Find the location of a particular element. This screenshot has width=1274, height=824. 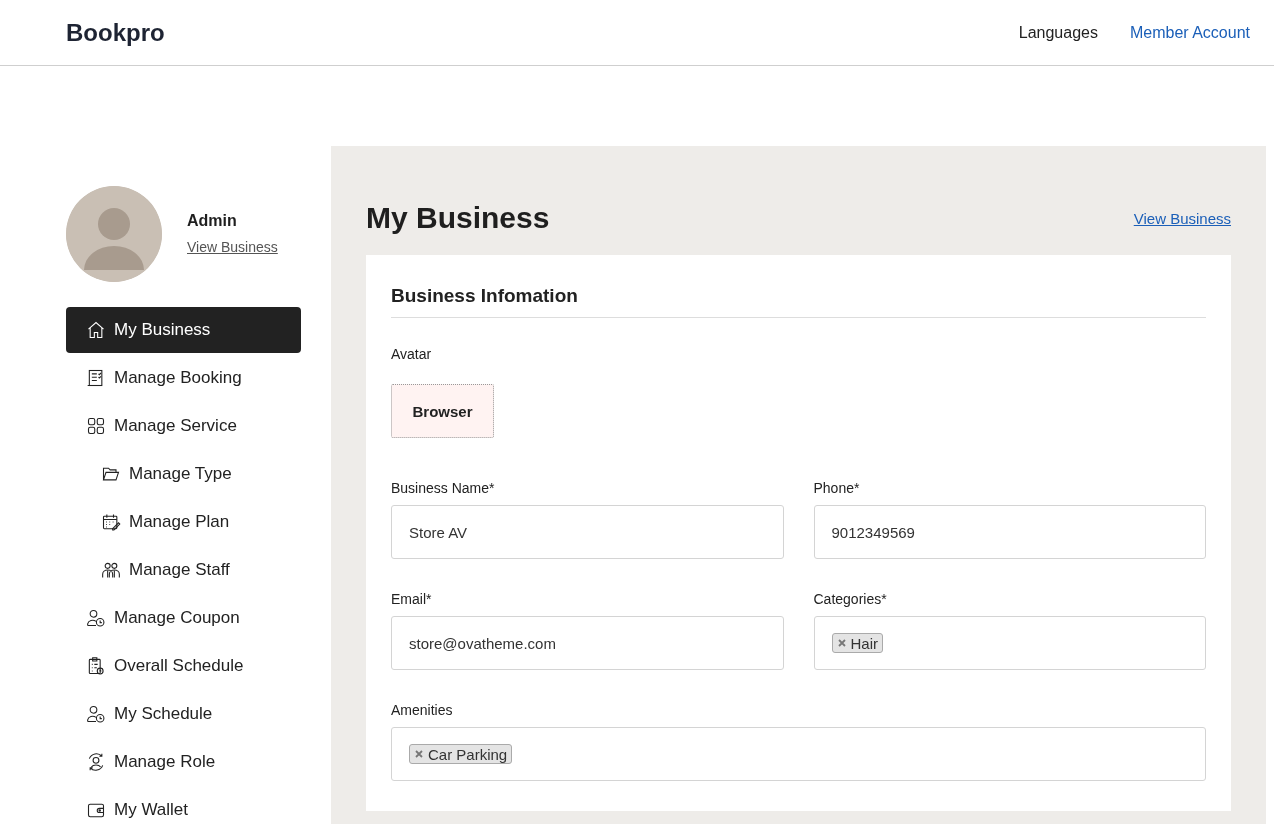

tag-input-field: Hair is located at coordinates (1009, 643).